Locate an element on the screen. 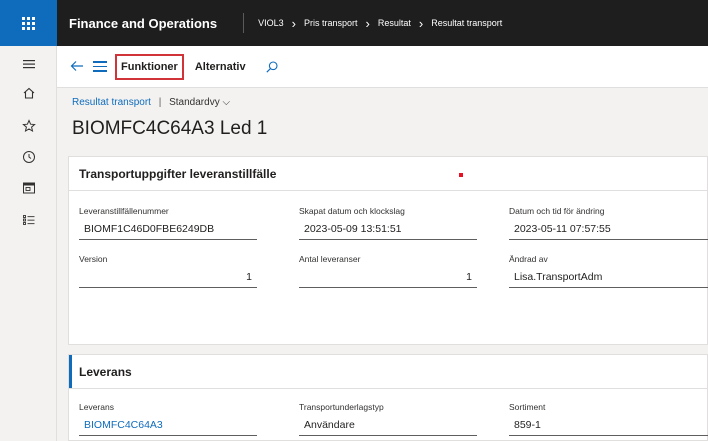 Image resolution: width=708 pixels, height=441 pixels. back-arrow-icon is located at coordinates (77, 67).